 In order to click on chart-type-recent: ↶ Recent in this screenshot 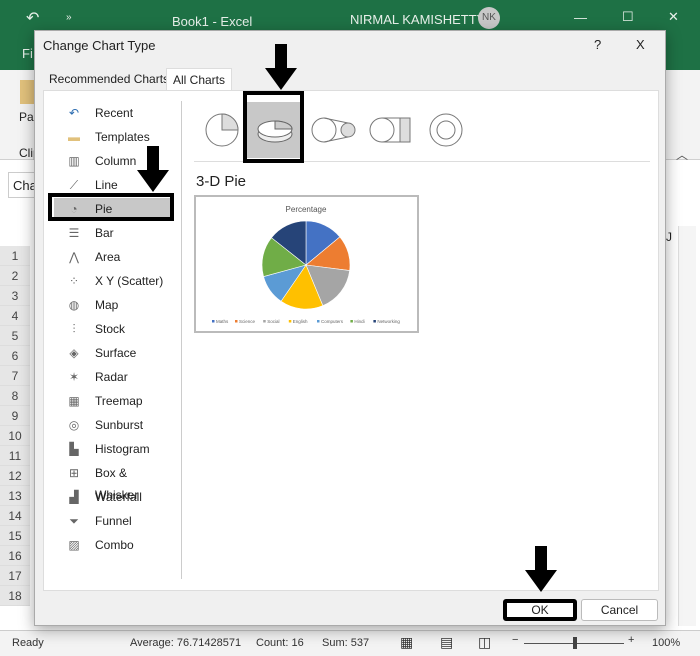, I will do `click(113, 113)`.